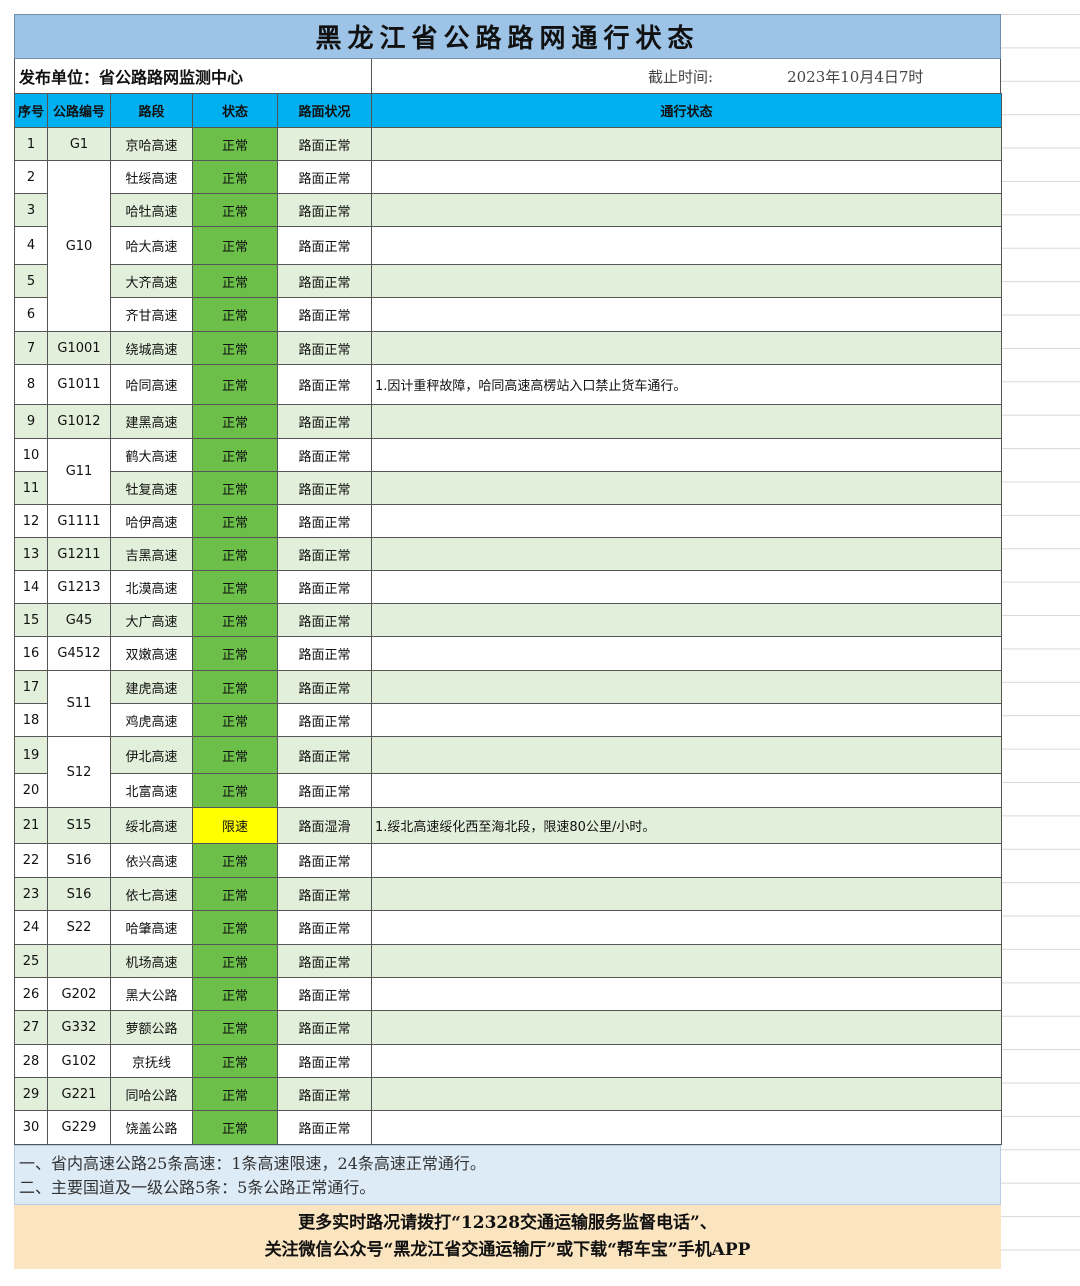  I want to click on road-segment: 吉黑高速, so click(151, 554).